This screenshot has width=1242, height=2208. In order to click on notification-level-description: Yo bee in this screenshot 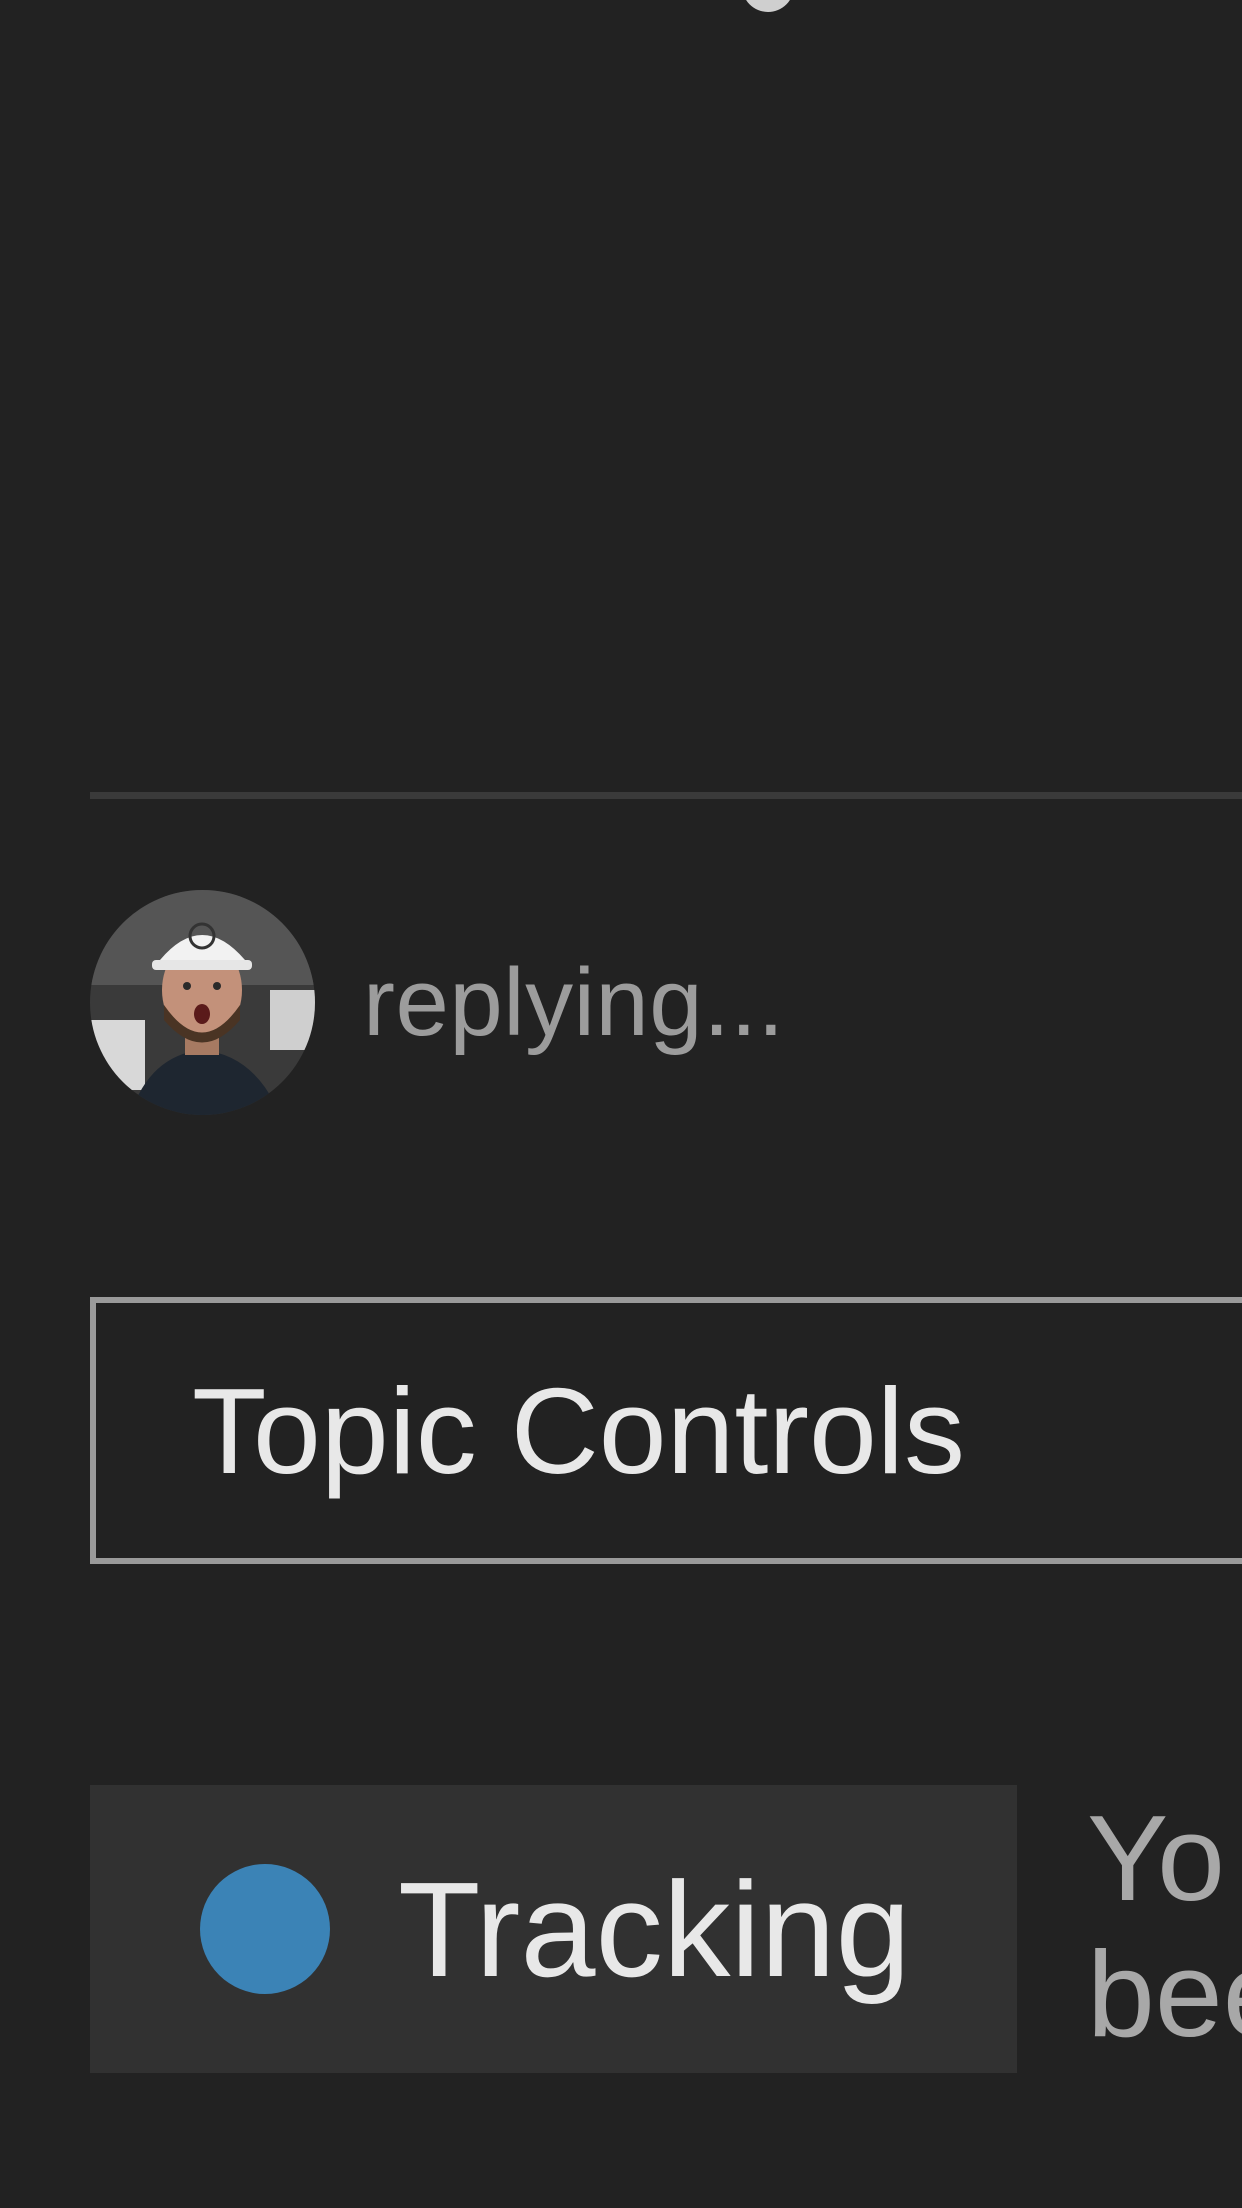, I will do `click(1164, 1926)`.